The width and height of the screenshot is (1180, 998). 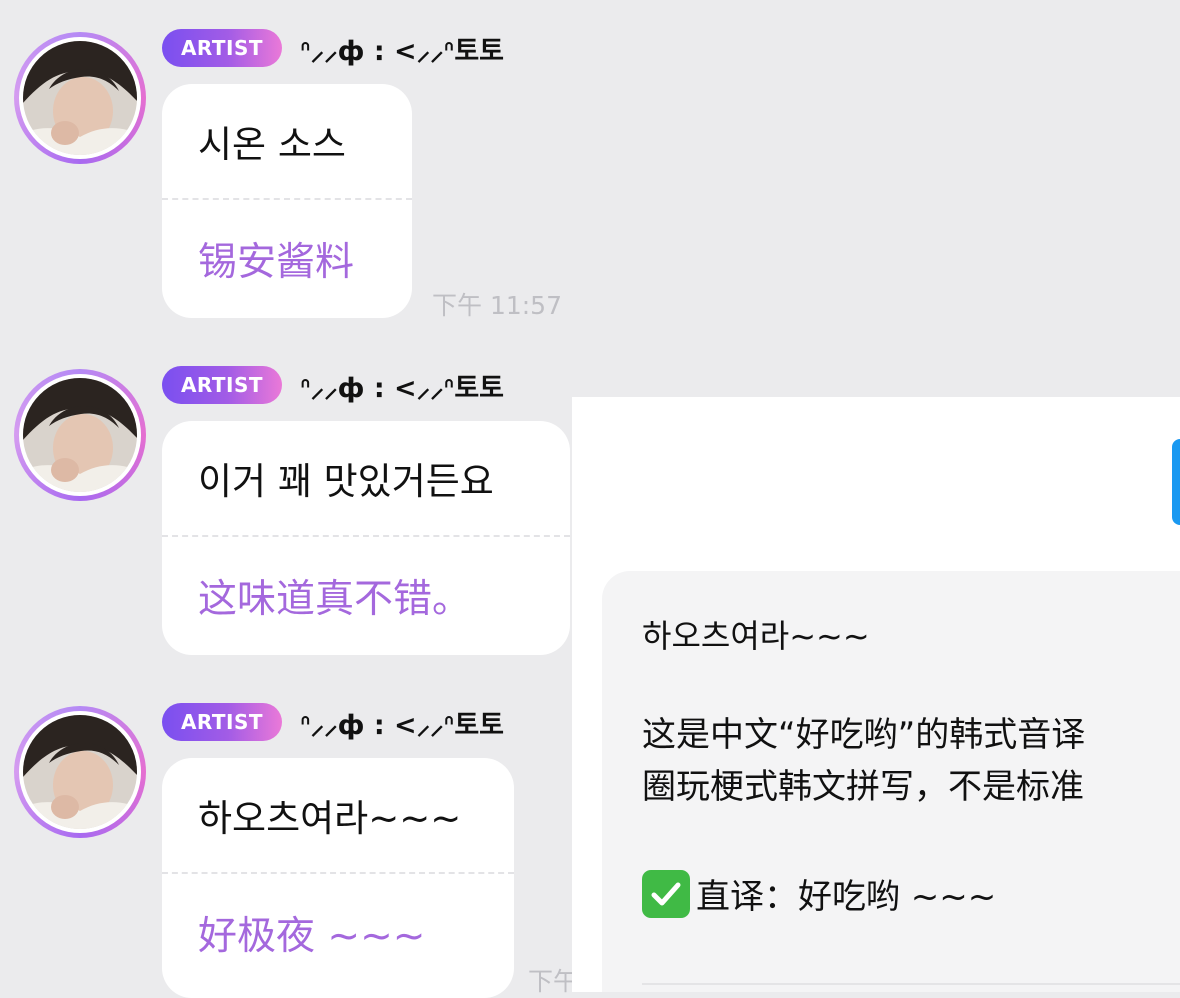 I want to click on check-mark-icon, so click(x=666, y=893).